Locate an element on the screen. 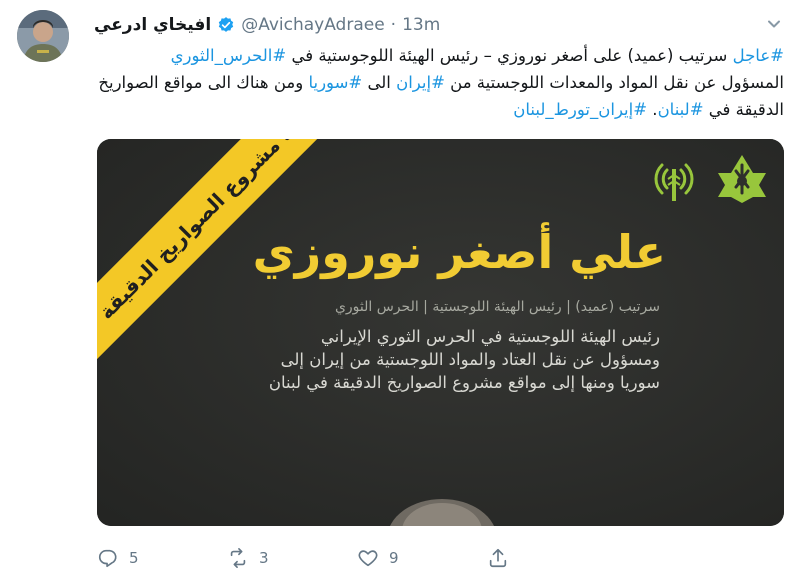 This screenshot has width=800, height=575. like-icon is located at coordinates (368, 558).